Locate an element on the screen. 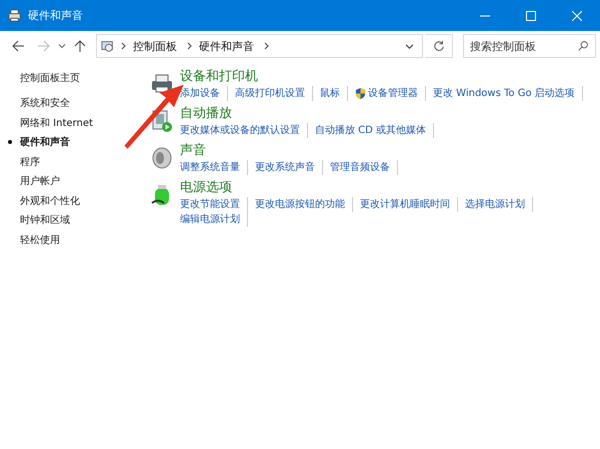  link: 更改电源按钮的功能 is located at coordinates (304, 204).